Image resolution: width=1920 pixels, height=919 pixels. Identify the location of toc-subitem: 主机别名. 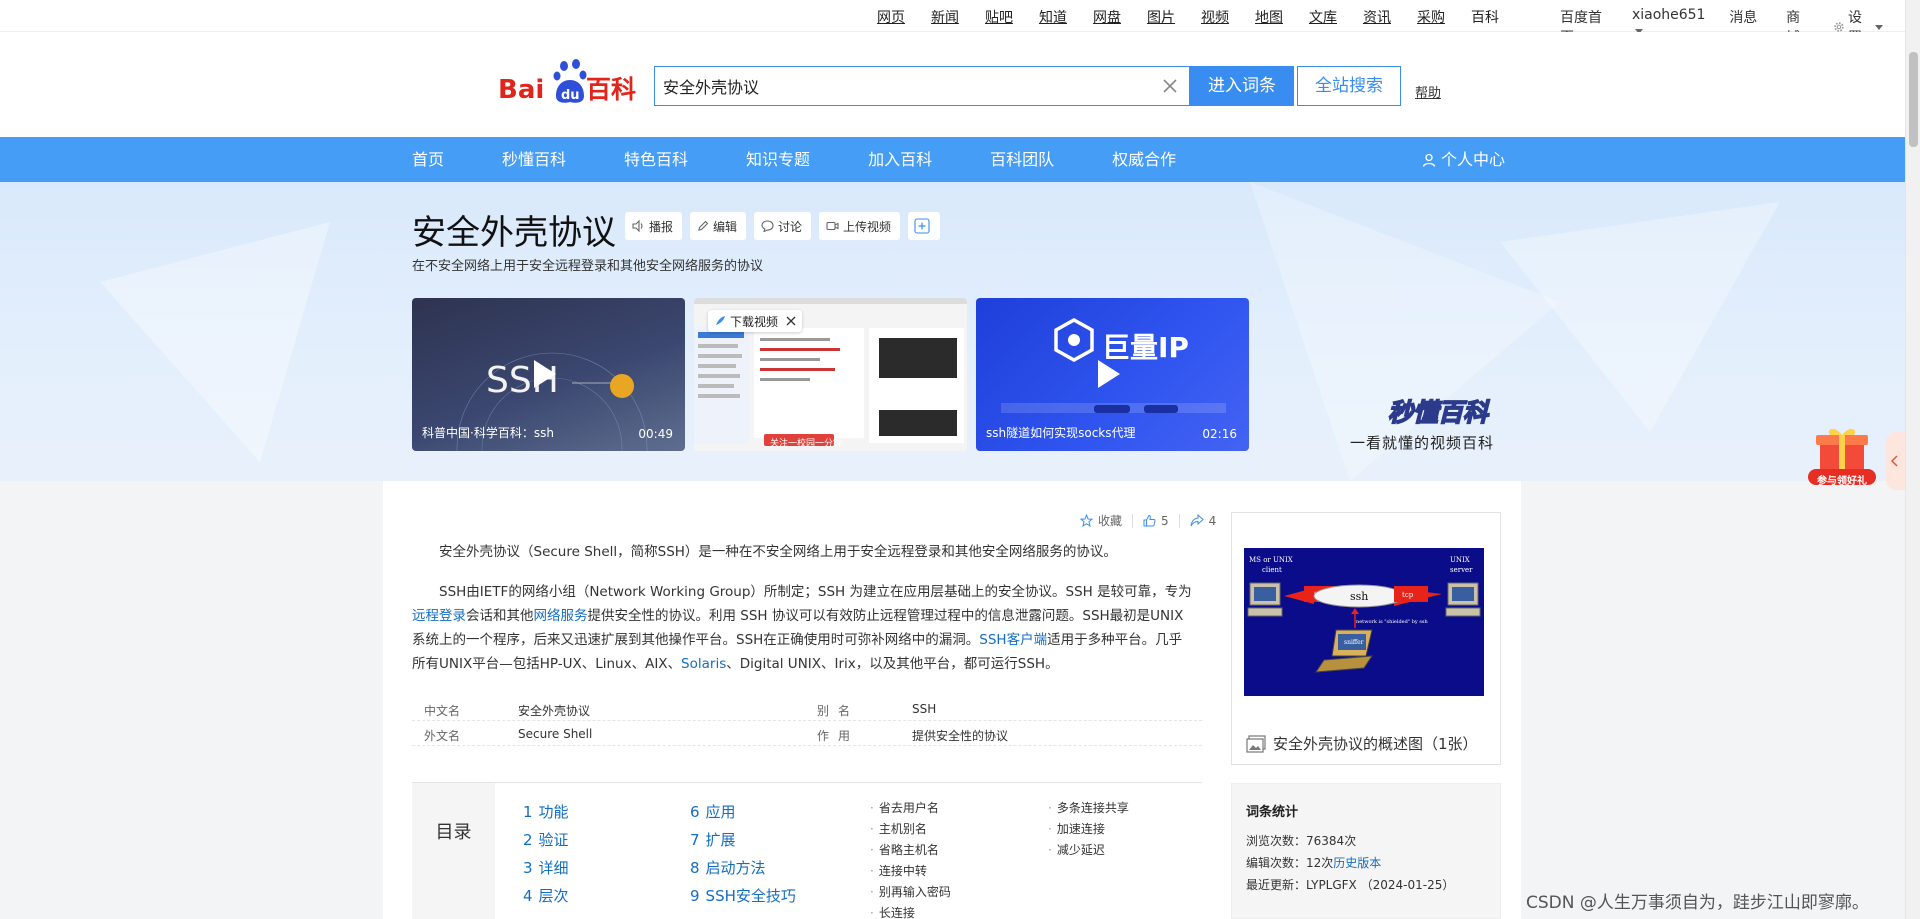
(910, 830).